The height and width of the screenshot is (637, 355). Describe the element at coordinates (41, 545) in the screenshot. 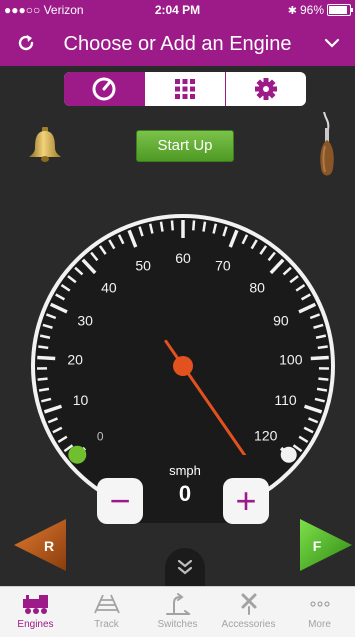

I see `reverse-button: R` at that location.